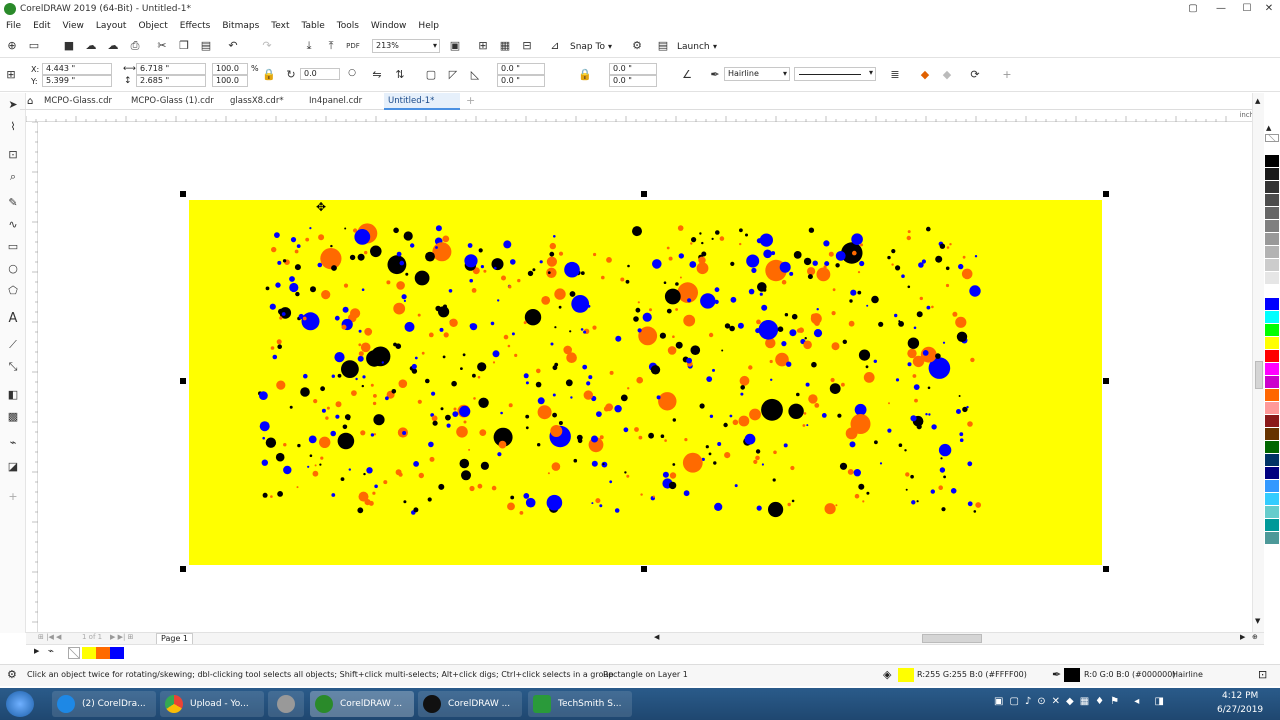 This screenshot has width=1280, height=720. I want to click on scroll-right-icon: ▶, so click(1242, 637).